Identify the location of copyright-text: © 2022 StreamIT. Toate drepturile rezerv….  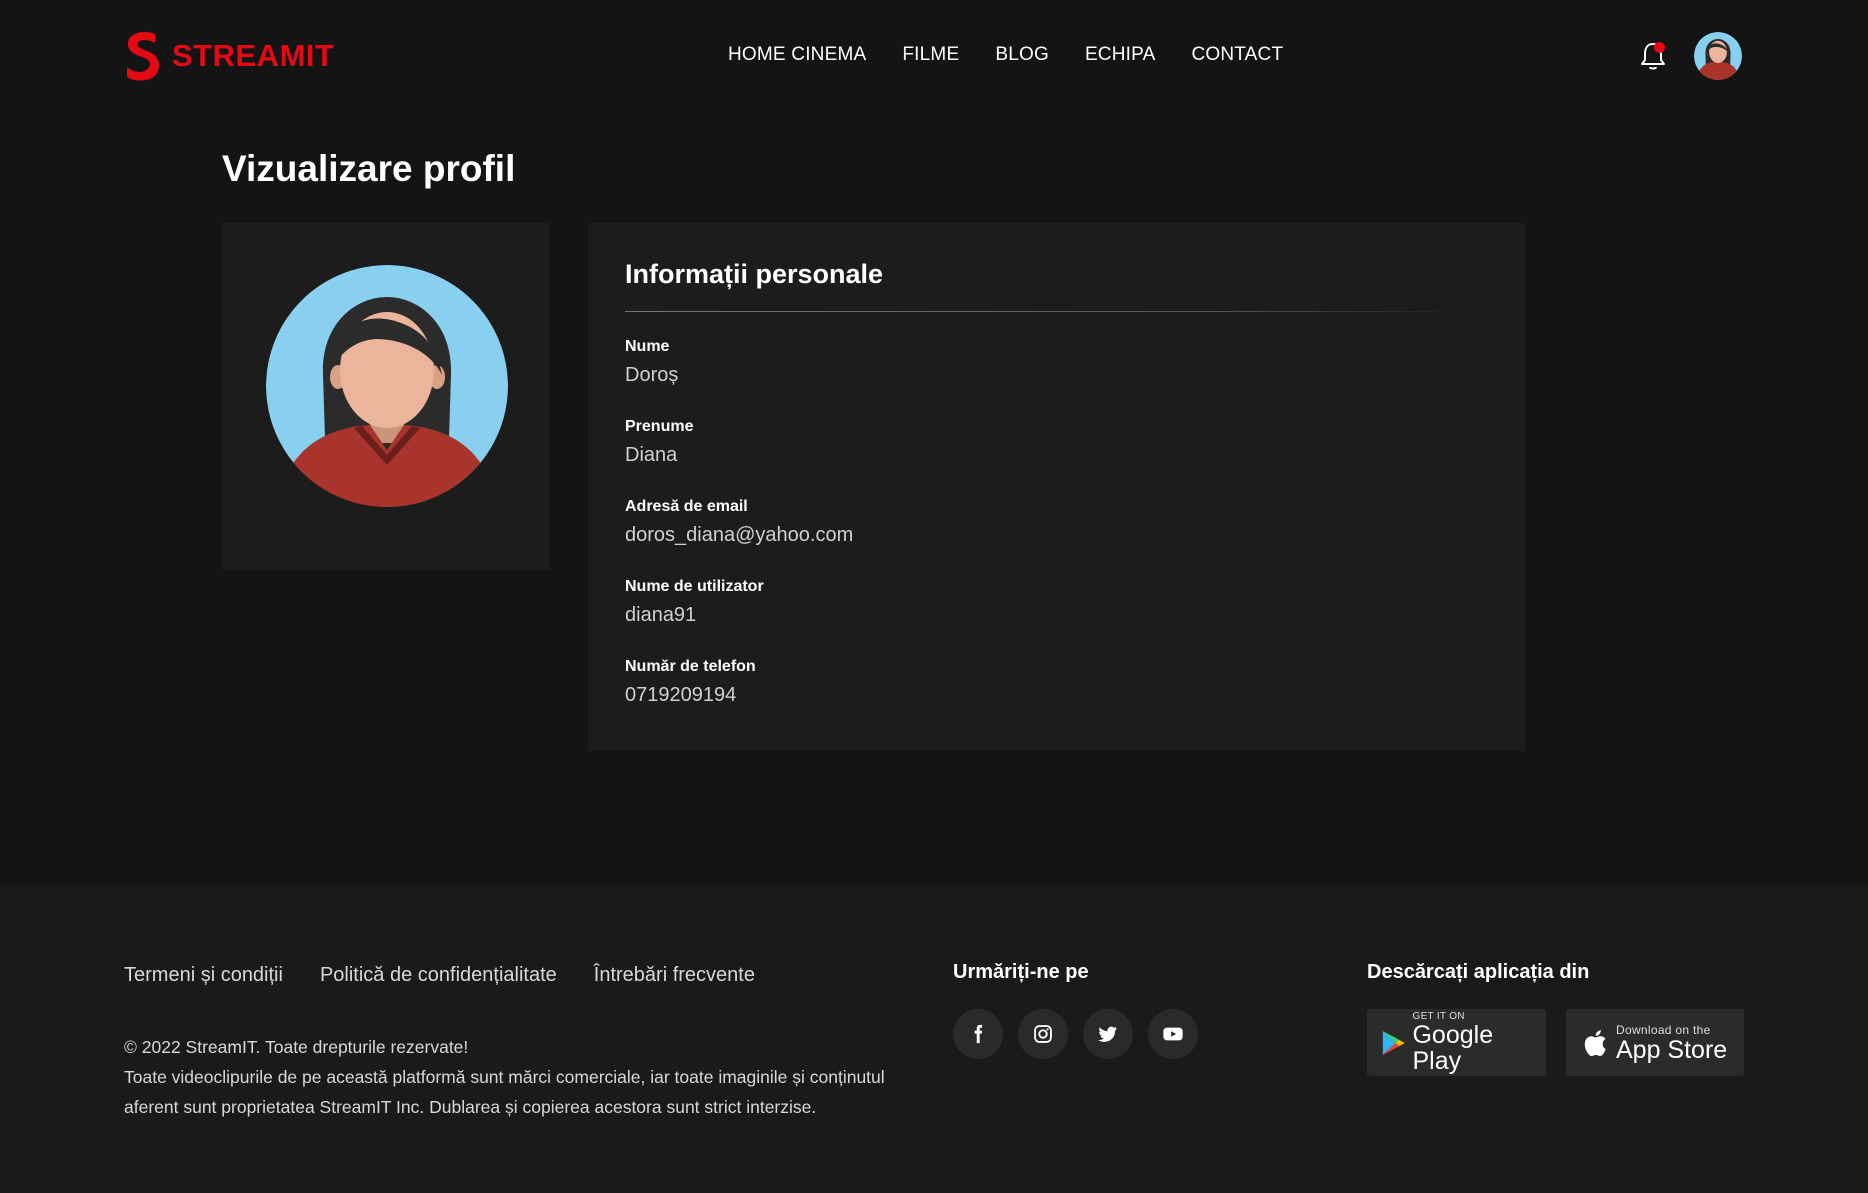
(519, 1077).